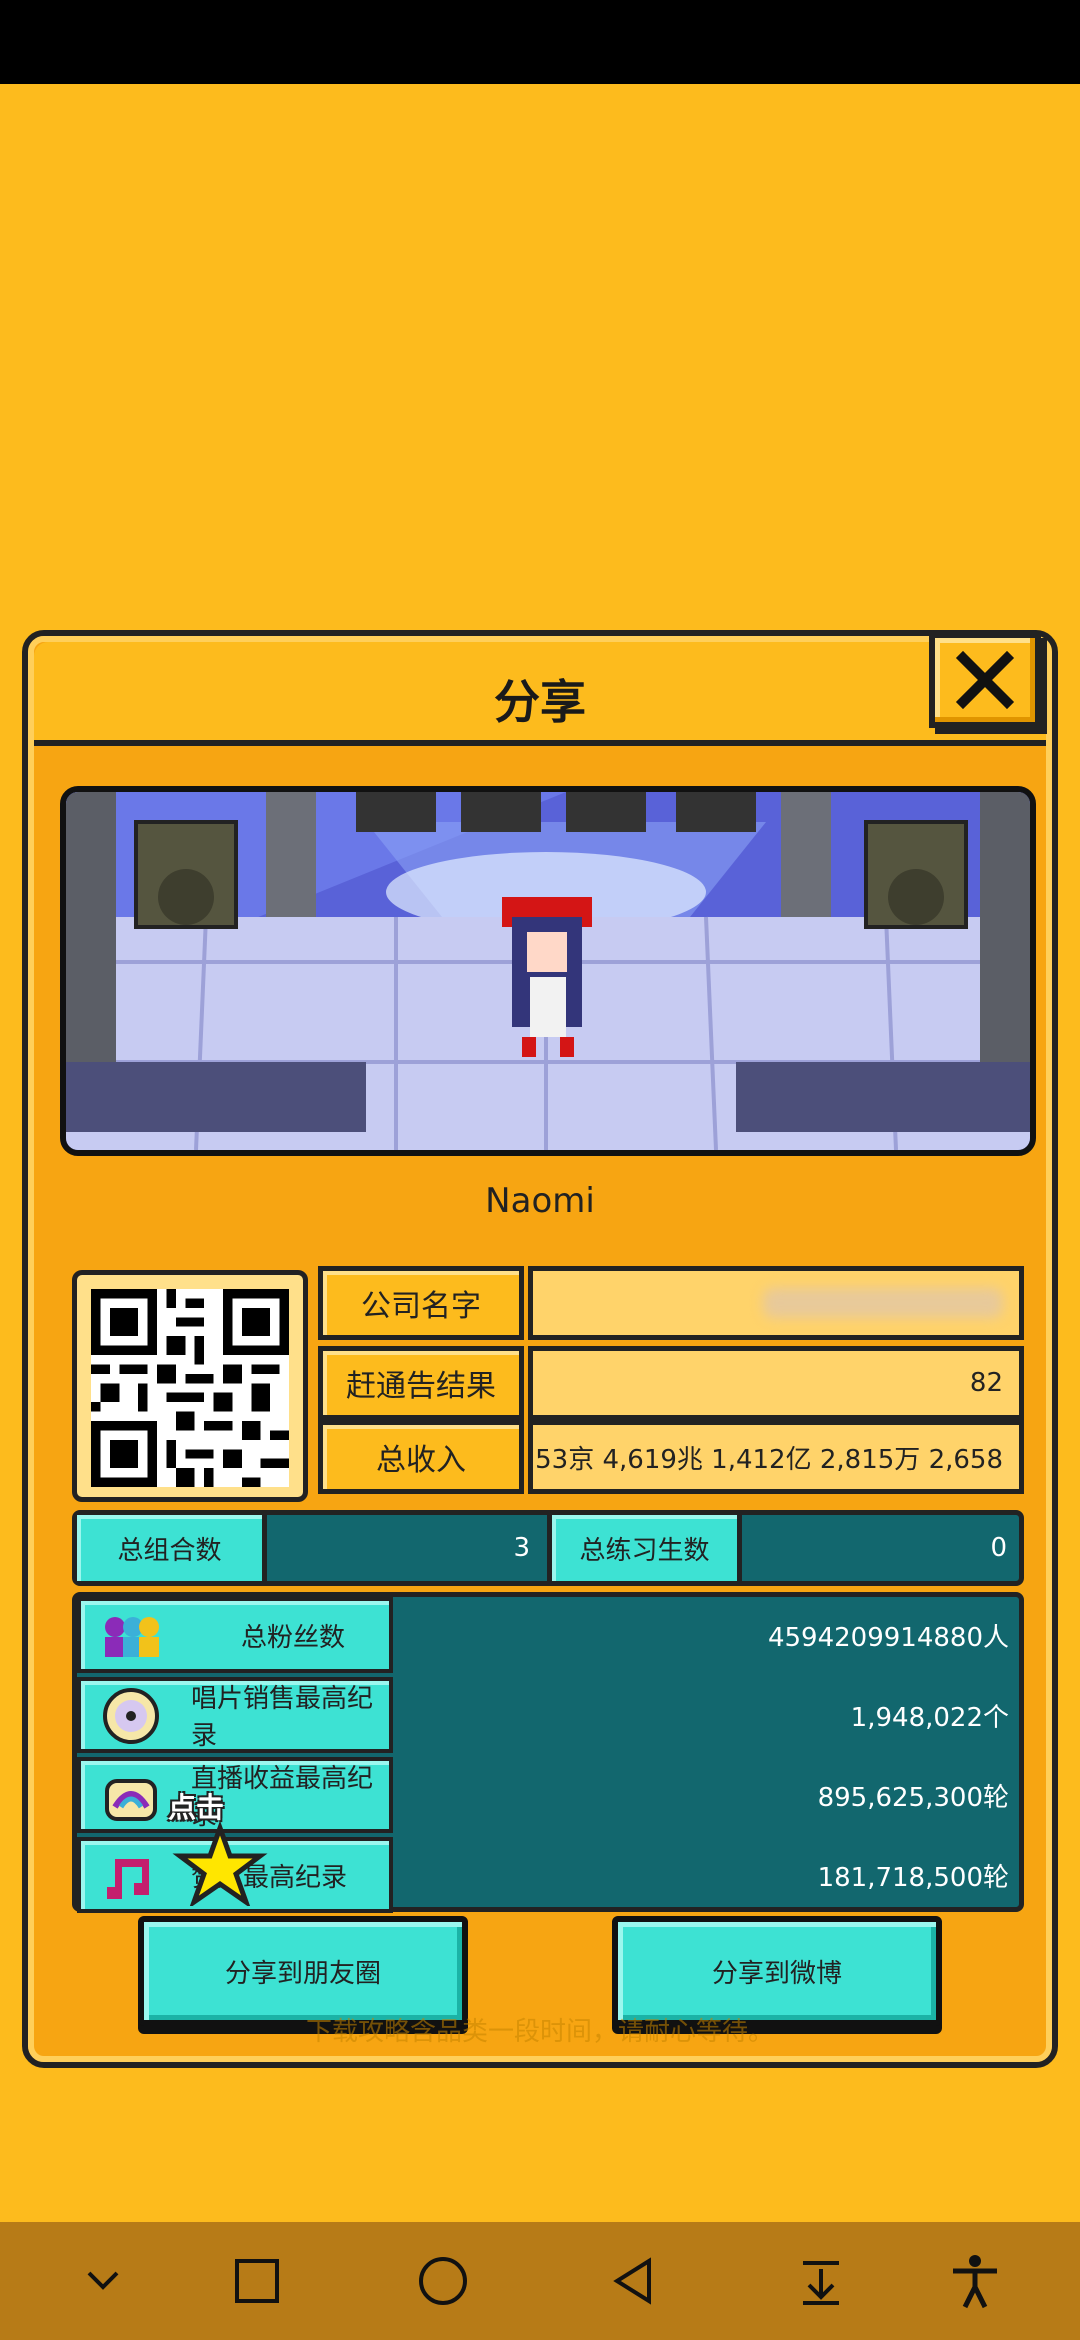 The height and width of the screenshot is (2340, 1080). Describe the element at coordinates (644, 1548) in the screenshot. I see `stat-label-trainees: 总练习生数` at that location.